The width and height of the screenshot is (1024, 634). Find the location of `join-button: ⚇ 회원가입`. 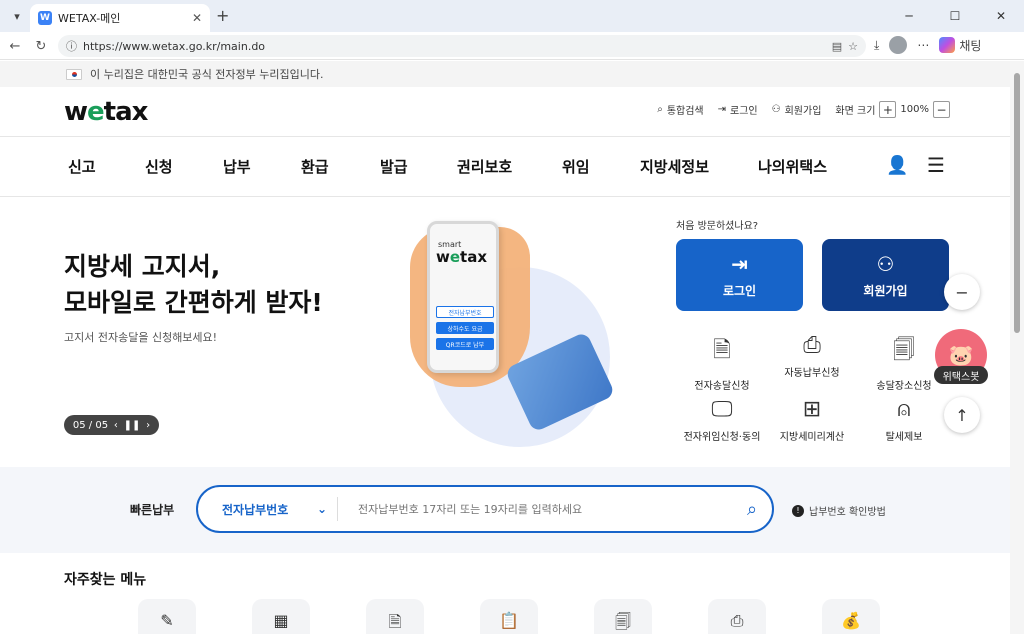

join-button: ⚇ 회원가입 is located at coordinates (885, 275).